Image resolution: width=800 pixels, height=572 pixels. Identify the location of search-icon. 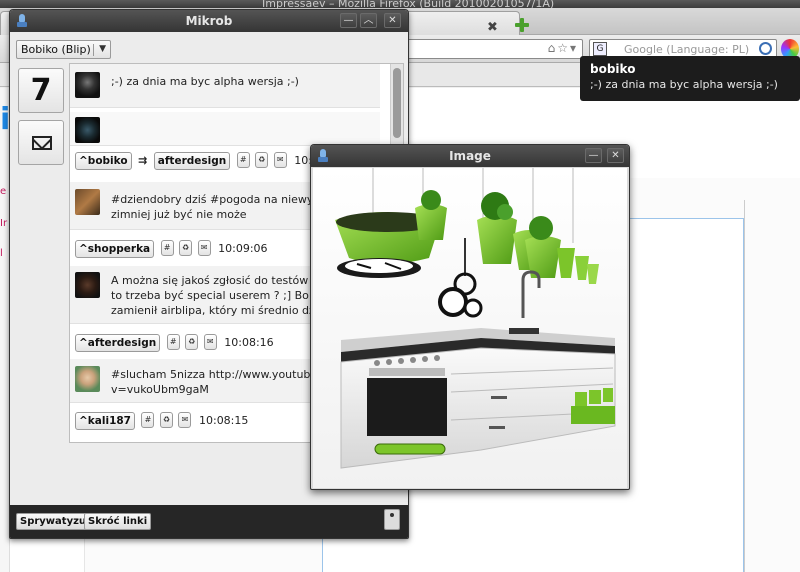
(765, 48).